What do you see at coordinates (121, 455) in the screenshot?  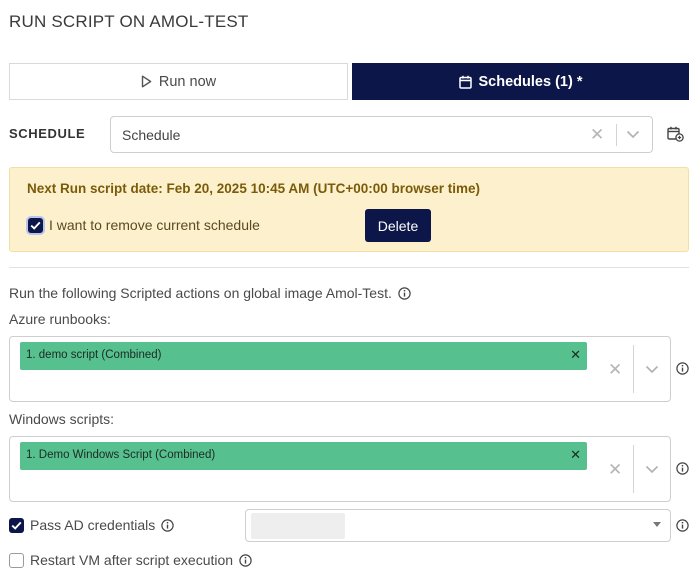 I see `windows-script-tag-label: 1. Demo Windows Script (Combined)` at bounding box center [121, 455].